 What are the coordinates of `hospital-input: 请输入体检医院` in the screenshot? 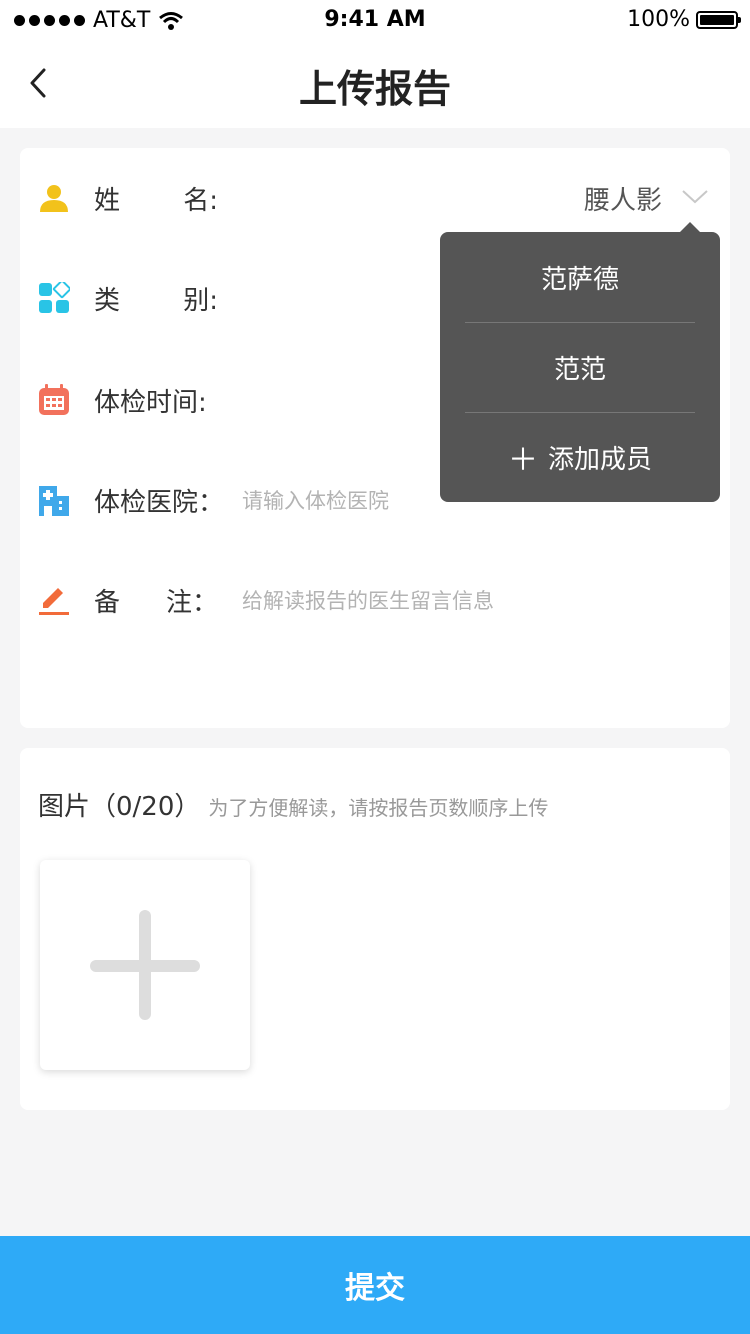 It's located at (315, 500).